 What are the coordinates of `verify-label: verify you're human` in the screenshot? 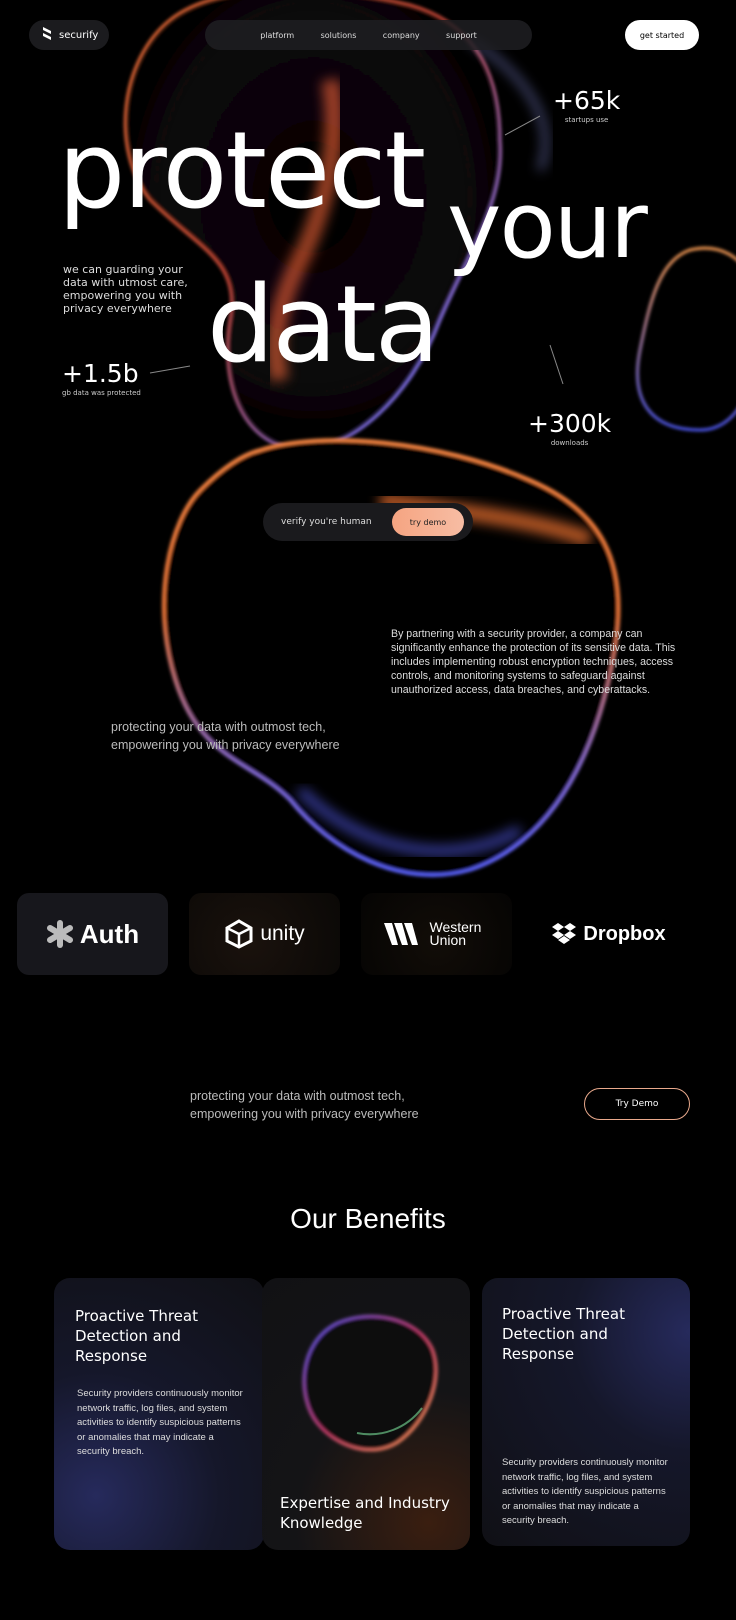 It's located at (326, 522).